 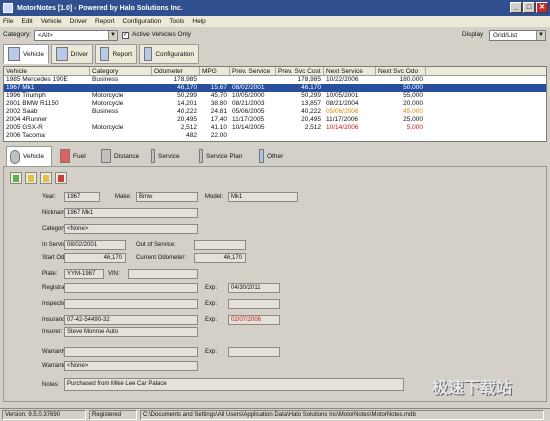 What do you see at coordinates (174, 54) in the screenshot?
I see `tab-configuration-label: Configuration` at bounding box center [174, 54].